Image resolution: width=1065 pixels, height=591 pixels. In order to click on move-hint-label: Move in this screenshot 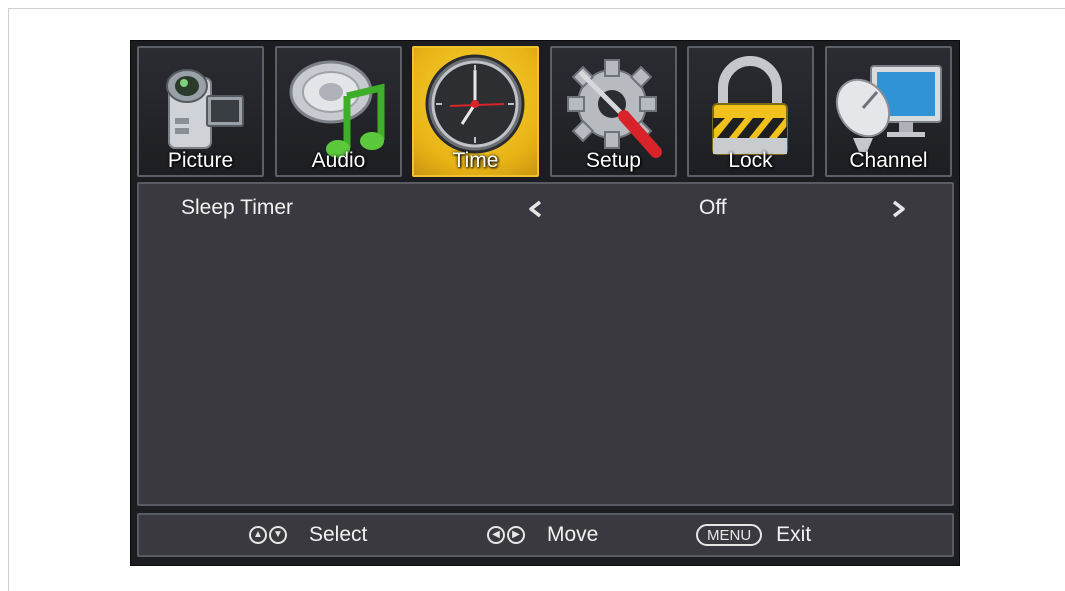, I will do `click(573, 534)`.